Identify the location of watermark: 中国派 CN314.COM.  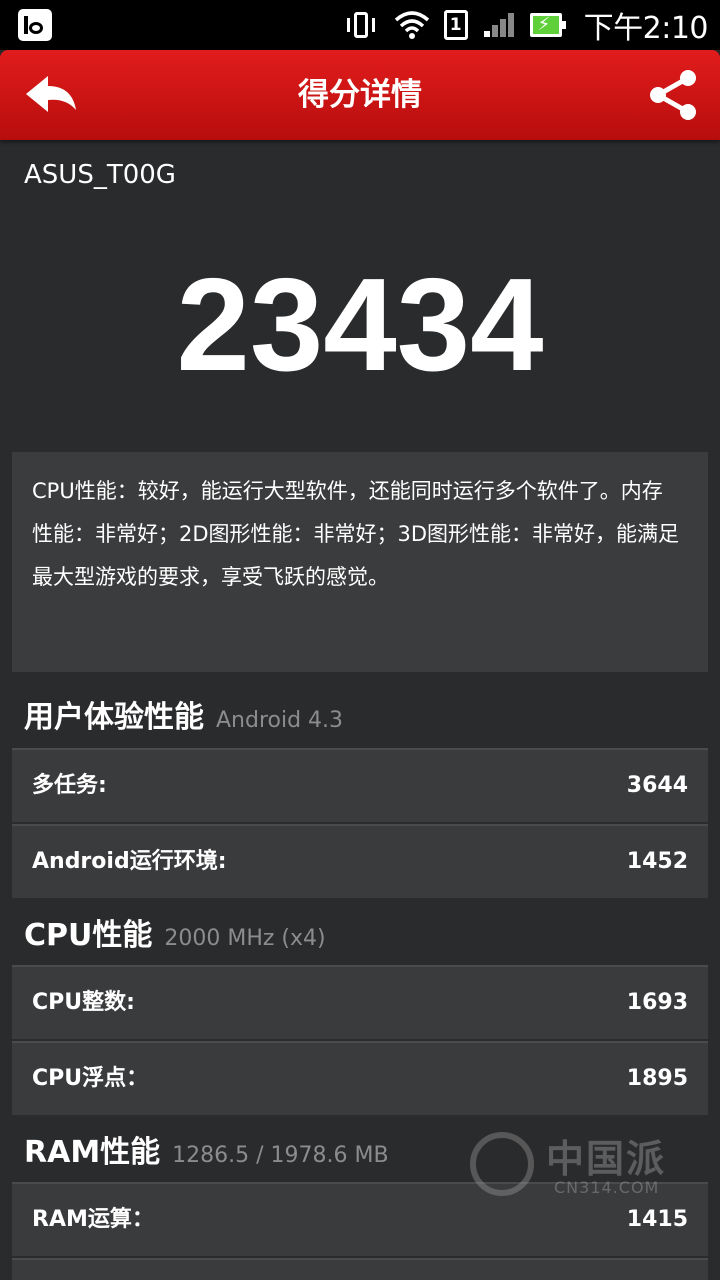
(570, 1164).